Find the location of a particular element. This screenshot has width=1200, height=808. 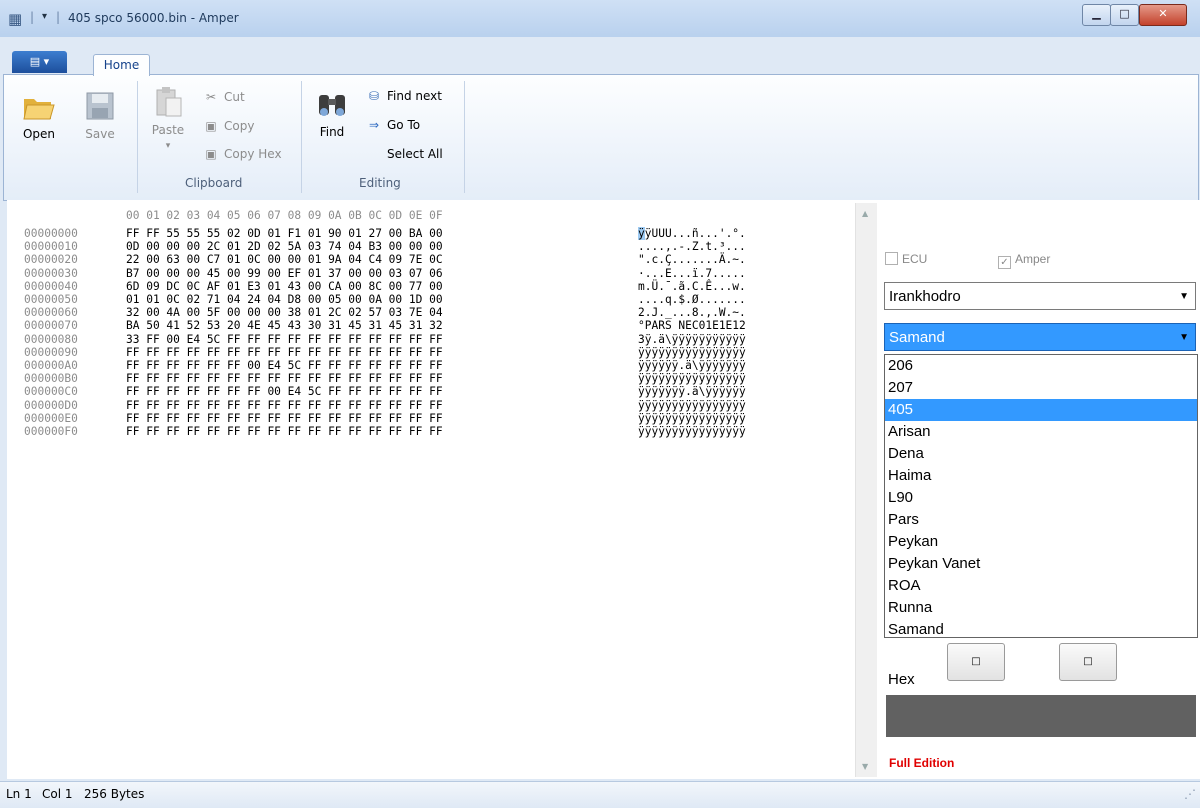

go-to-button: ⇒ Go To is located at coordinates (393, 125).